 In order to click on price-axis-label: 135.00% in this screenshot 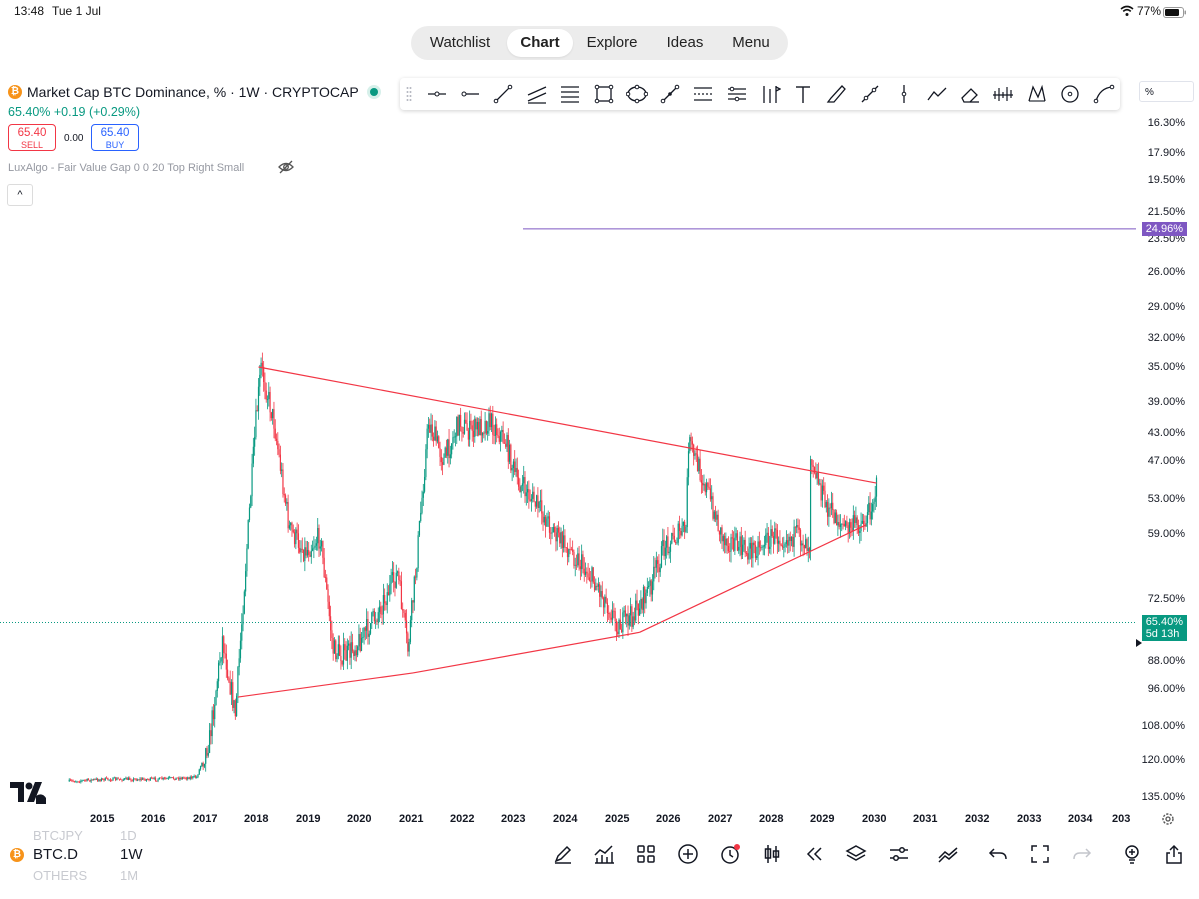, I will do `click(1163, 797)`.